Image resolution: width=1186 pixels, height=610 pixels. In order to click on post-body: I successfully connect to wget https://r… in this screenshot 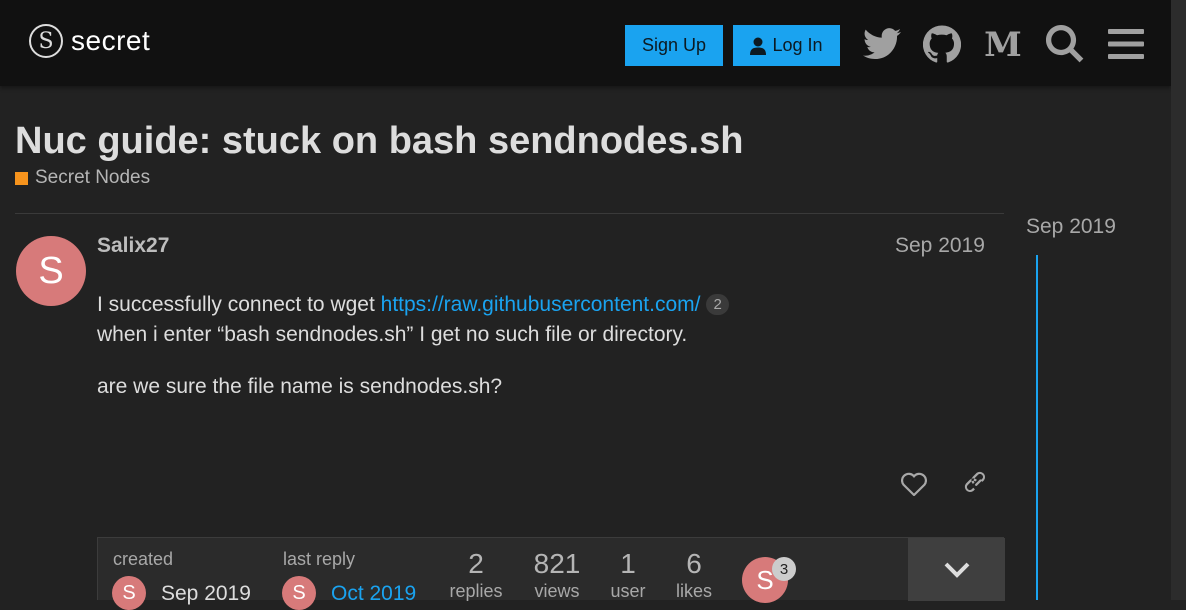, I will do `click(537, 346)`.